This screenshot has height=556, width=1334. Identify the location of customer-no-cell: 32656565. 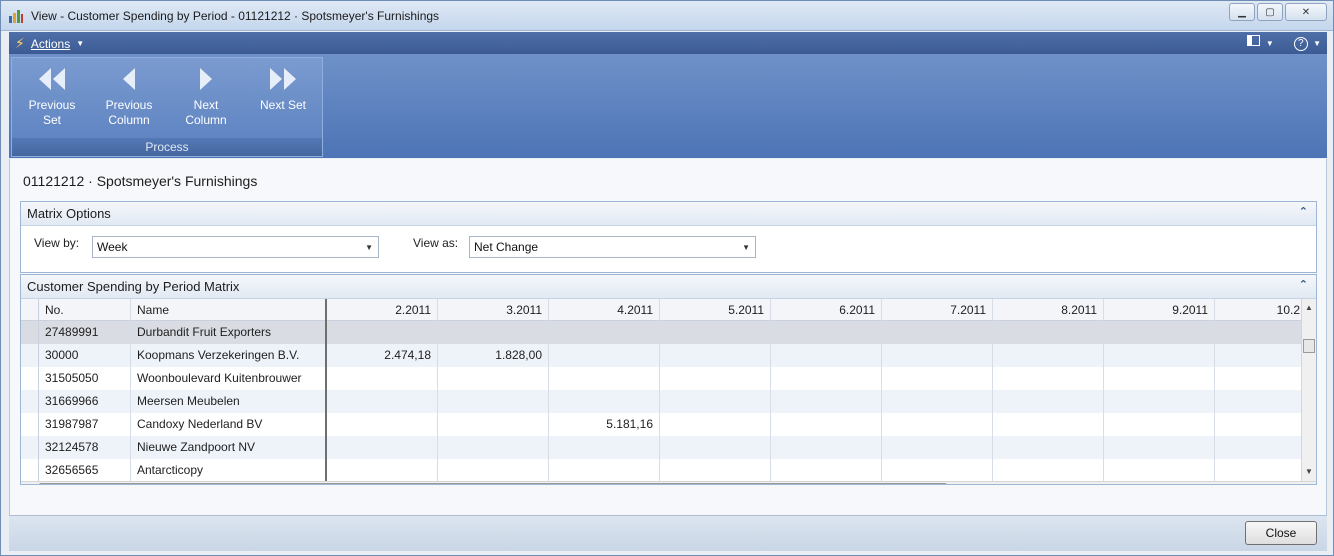
(85, 470).